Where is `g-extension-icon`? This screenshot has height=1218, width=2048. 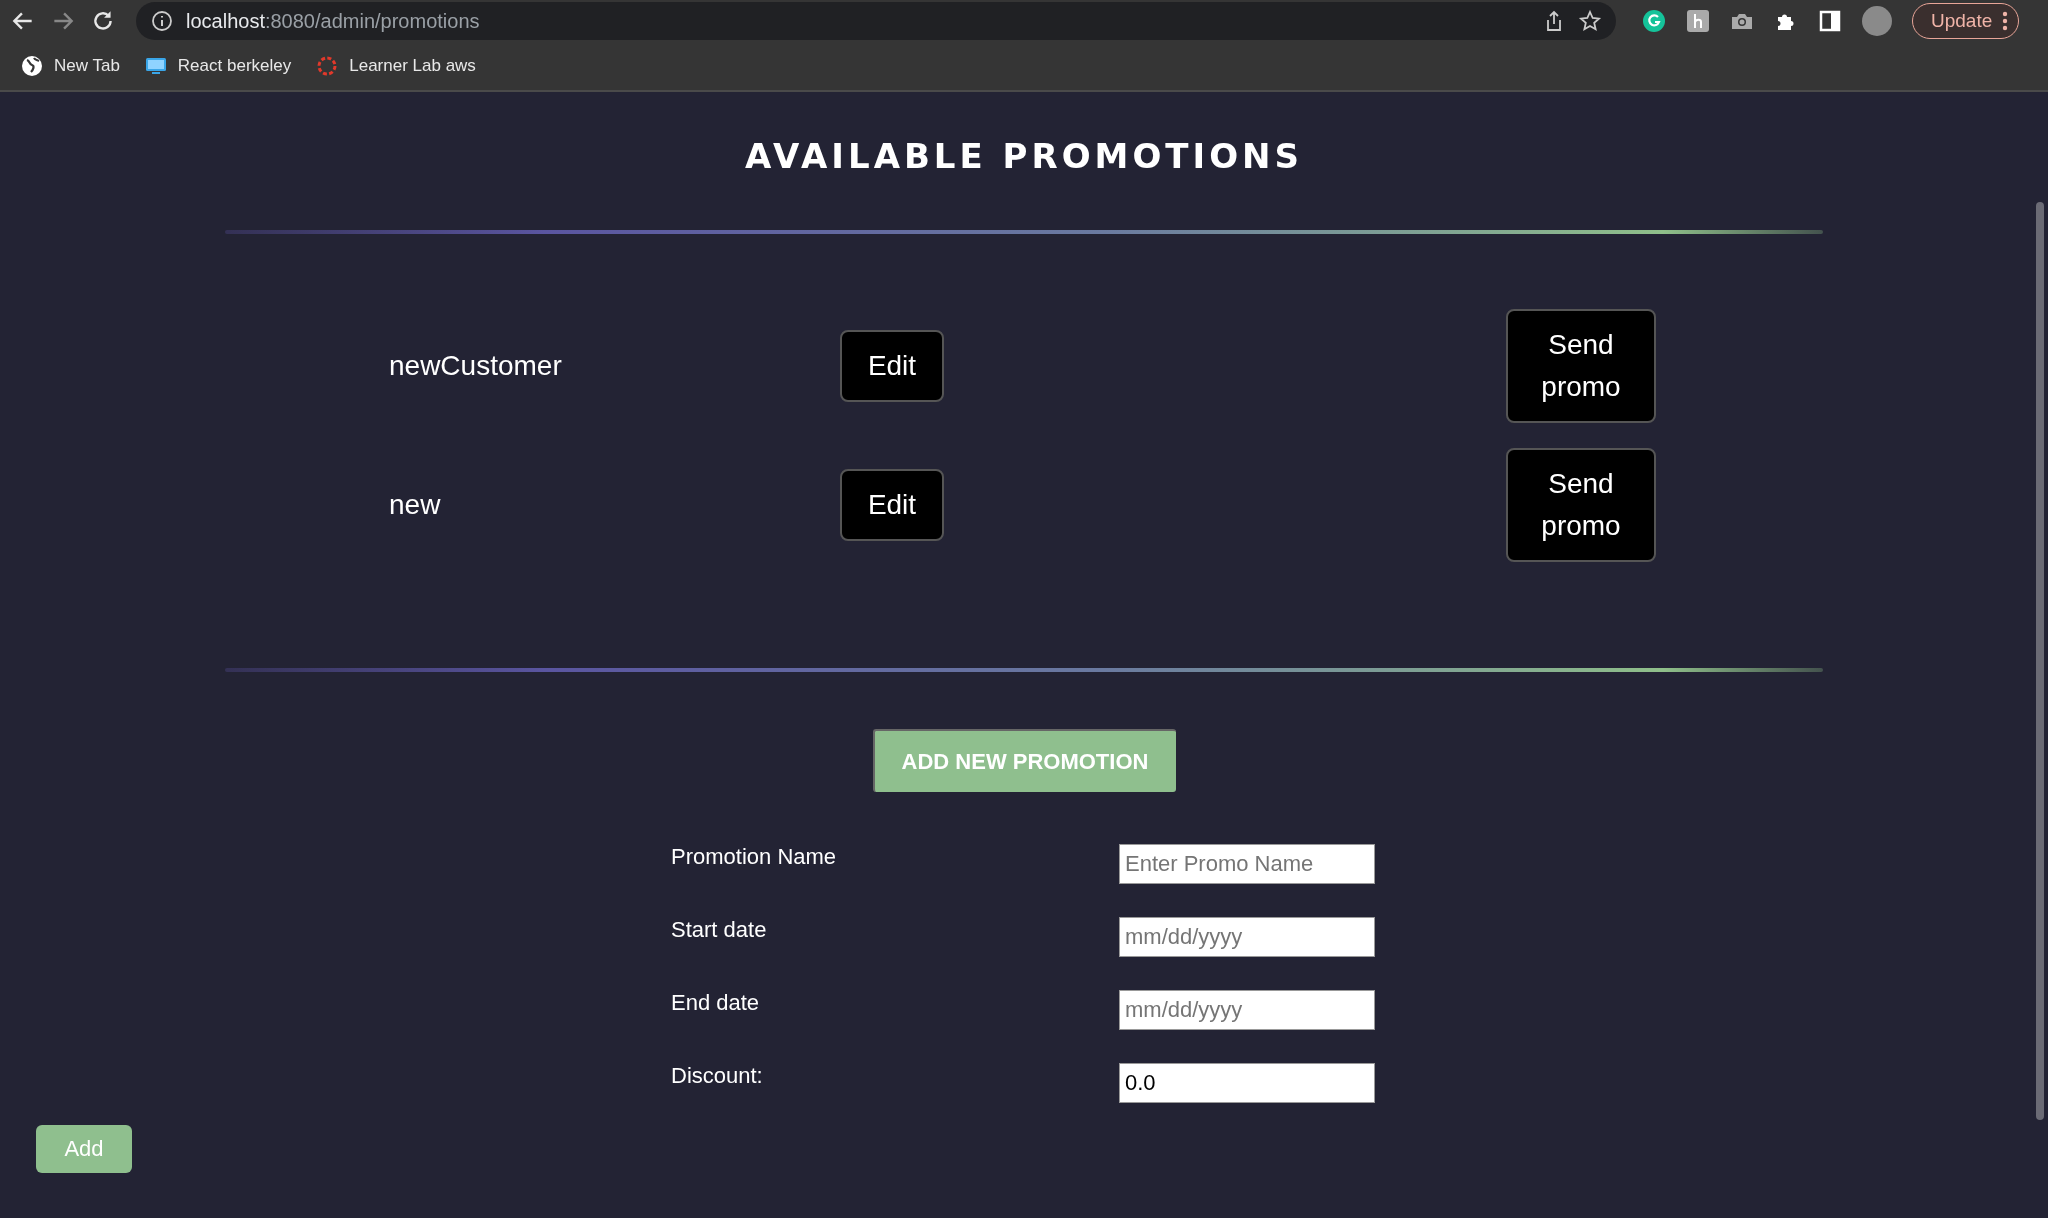
g-extension-icon is located at coordinates (1654, 21).